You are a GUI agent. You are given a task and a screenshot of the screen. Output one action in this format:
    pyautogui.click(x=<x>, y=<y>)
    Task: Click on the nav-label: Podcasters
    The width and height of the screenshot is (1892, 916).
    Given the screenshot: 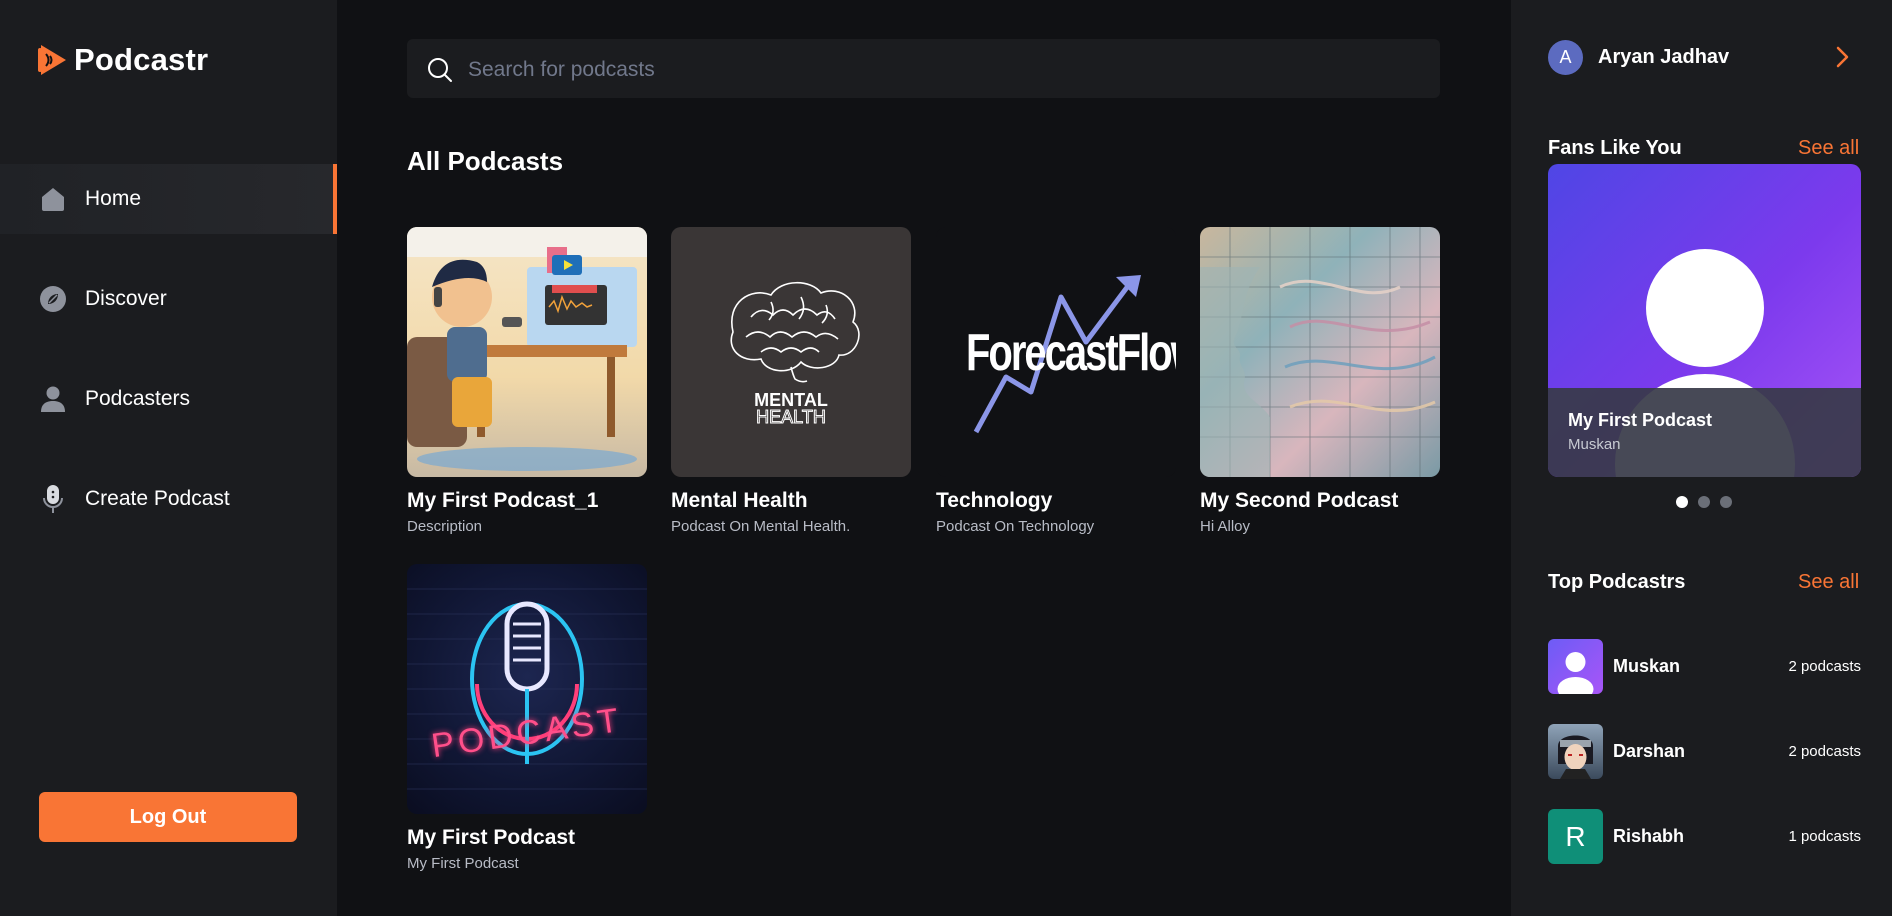 What is the action you would take?
    pyautogui.click(x=138, y=398)
    